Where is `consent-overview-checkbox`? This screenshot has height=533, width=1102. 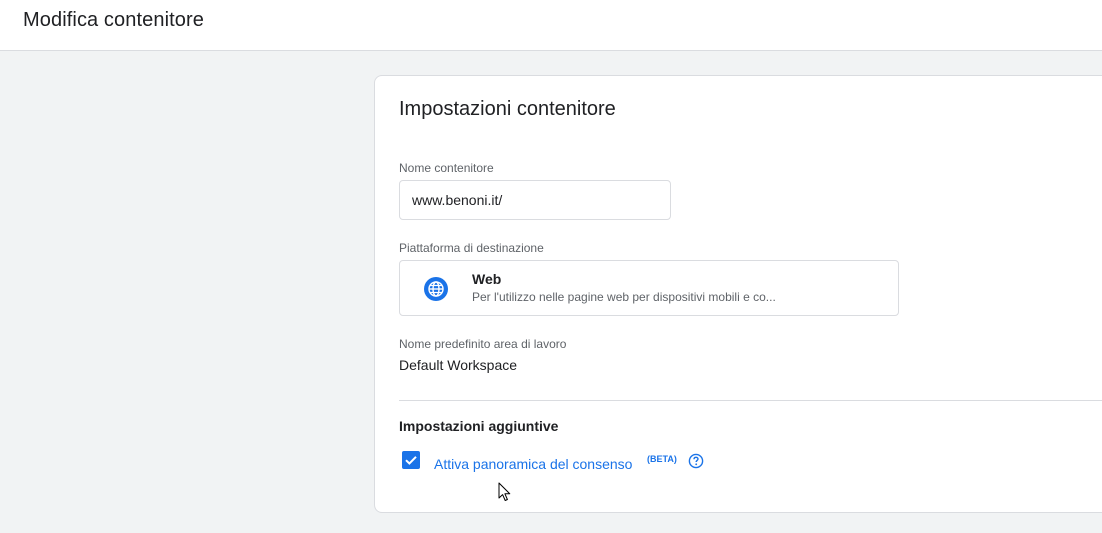
consent-overview-checkbox is located at coordinates (411, 460).